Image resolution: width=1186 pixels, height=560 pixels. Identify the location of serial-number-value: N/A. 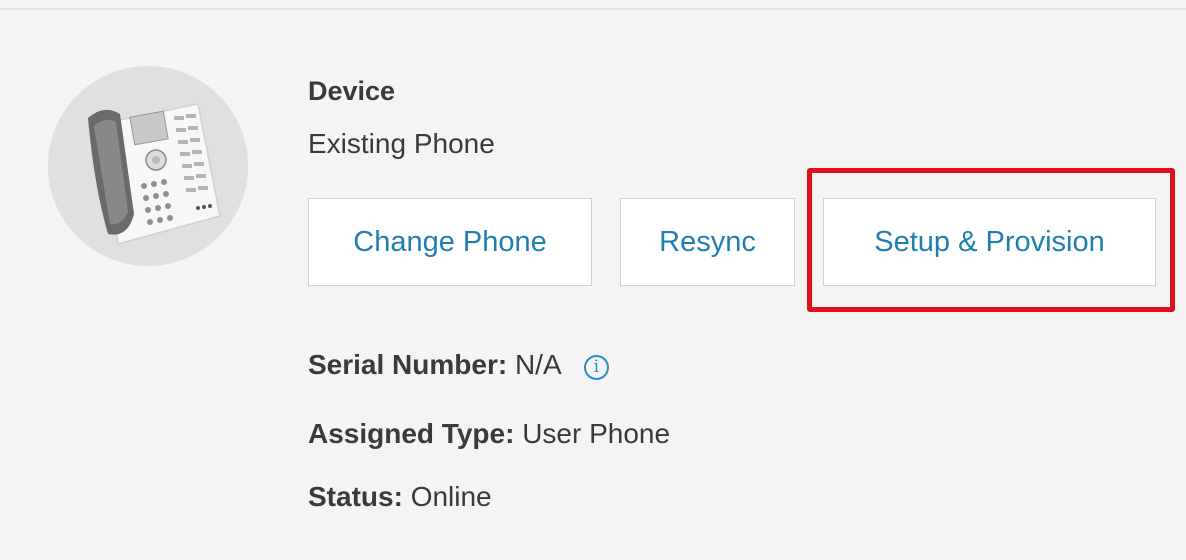
(537, 364).